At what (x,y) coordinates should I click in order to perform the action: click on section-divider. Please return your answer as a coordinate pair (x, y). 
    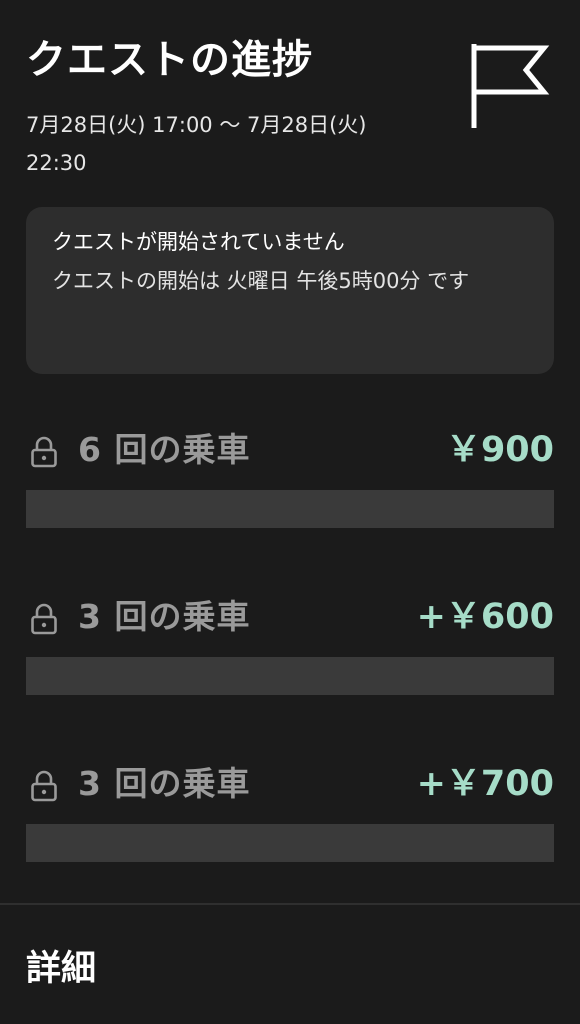
    Looking at the image, I should click on (290, 904).